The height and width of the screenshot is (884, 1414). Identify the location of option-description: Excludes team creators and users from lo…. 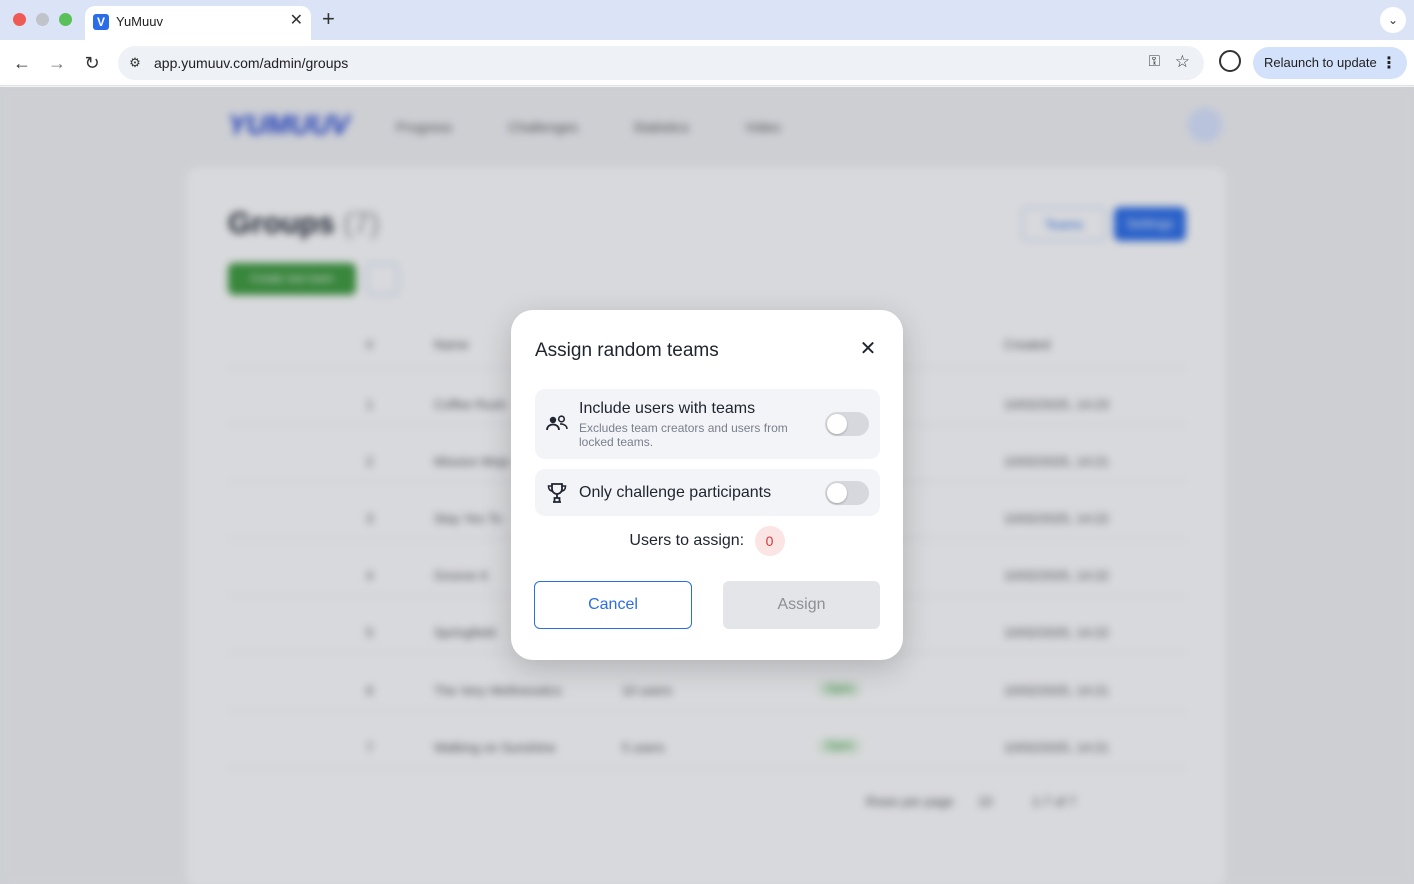
(683, 435).